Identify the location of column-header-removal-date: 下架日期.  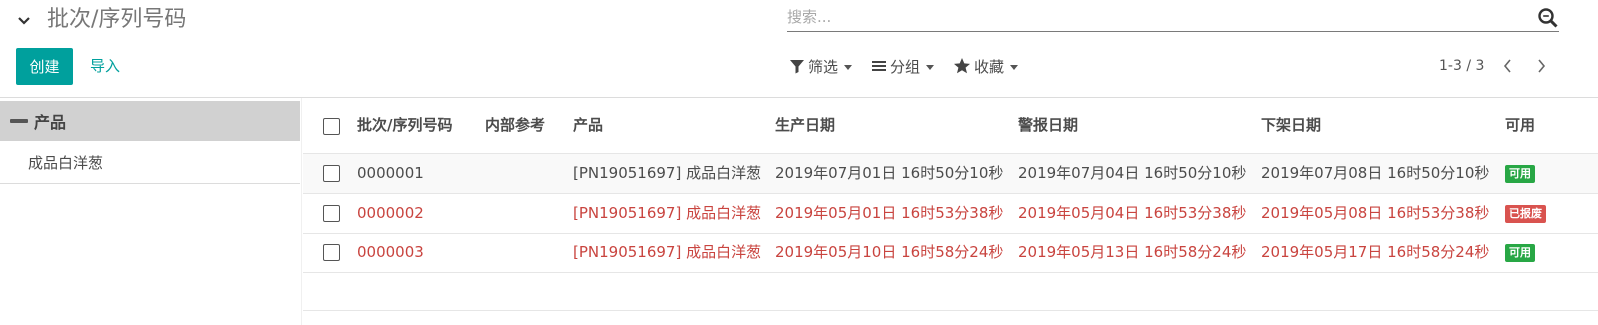
(1291, 125).